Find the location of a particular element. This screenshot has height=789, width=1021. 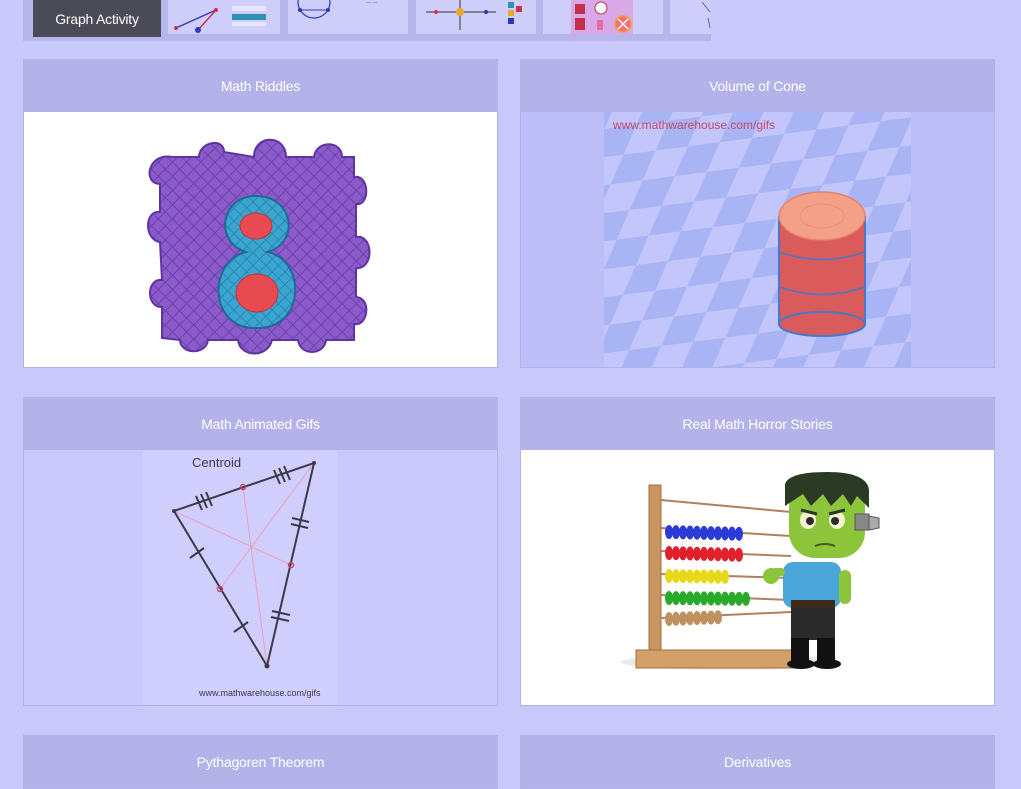

figure-label: Centroid is located at coordinates (216, 462).